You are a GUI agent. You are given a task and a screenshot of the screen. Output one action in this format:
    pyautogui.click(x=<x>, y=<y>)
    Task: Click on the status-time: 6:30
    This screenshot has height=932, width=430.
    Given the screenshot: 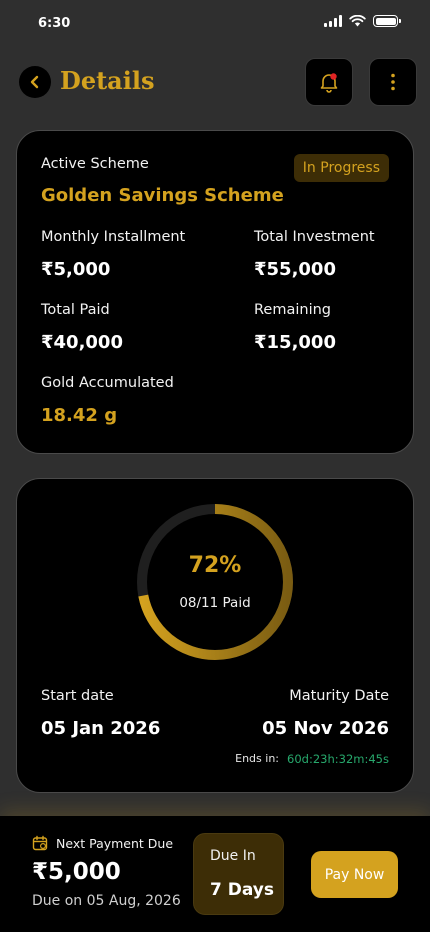 What is the action you would take?
    pyautogui.click(x=54, y=23)
    